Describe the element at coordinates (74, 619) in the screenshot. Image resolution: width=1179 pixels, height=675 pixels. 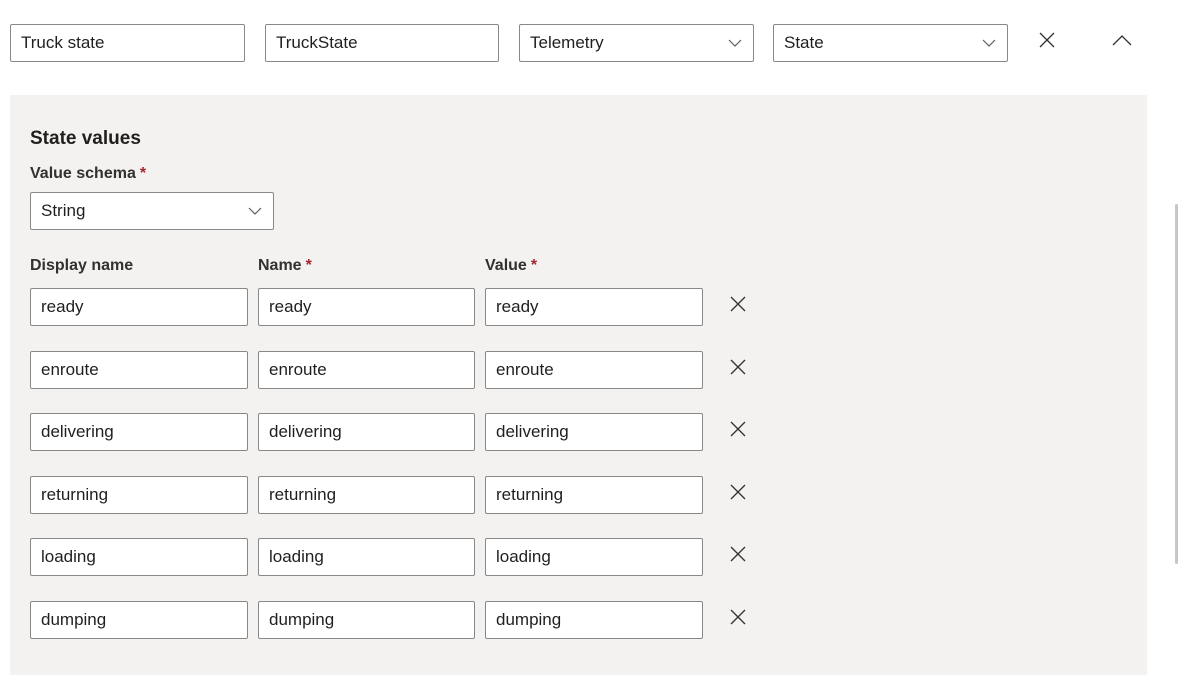
I see `row-display-name-value: dumping` at that location.